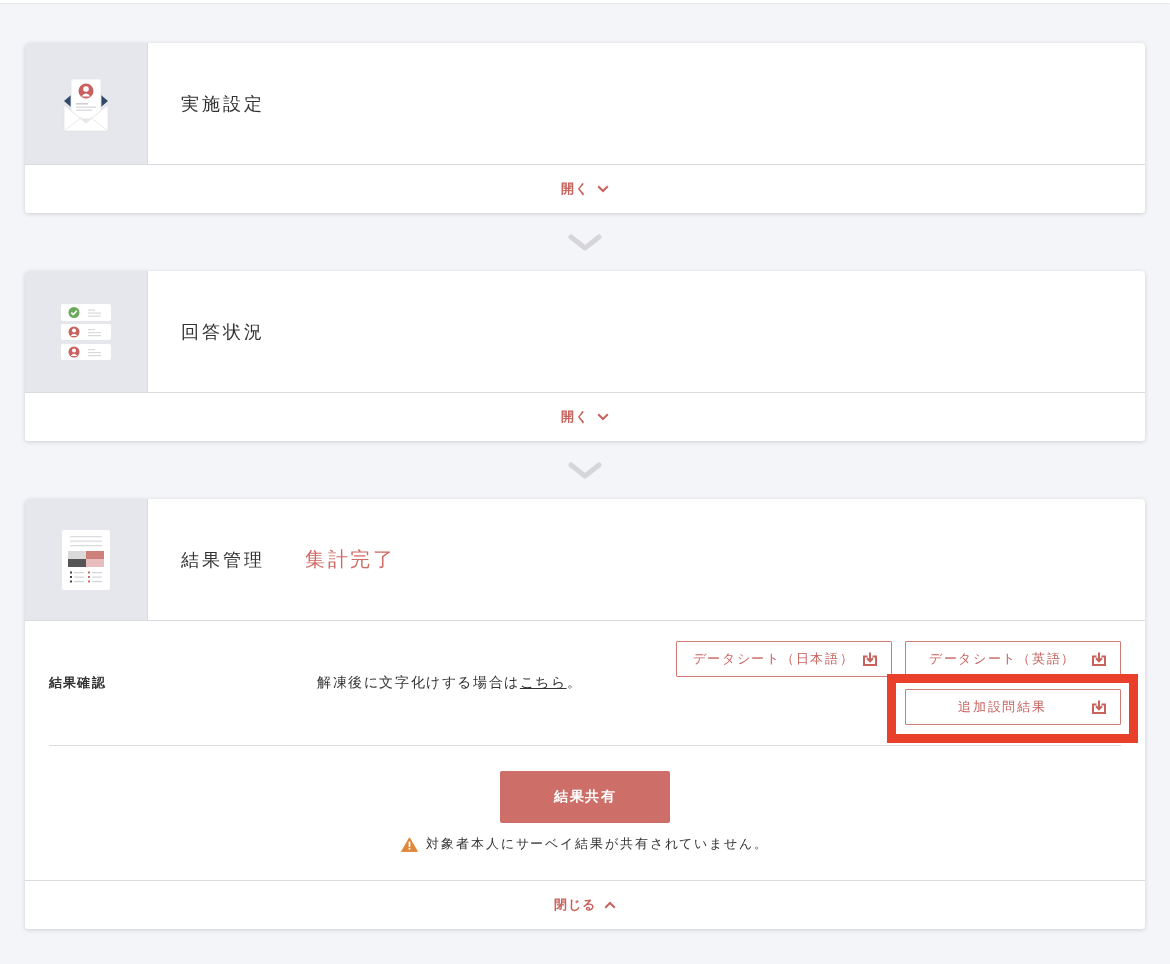  I want to click on warning-message: 対象者本人にサーベイ結果が共有されていません。, so click(597, 844).